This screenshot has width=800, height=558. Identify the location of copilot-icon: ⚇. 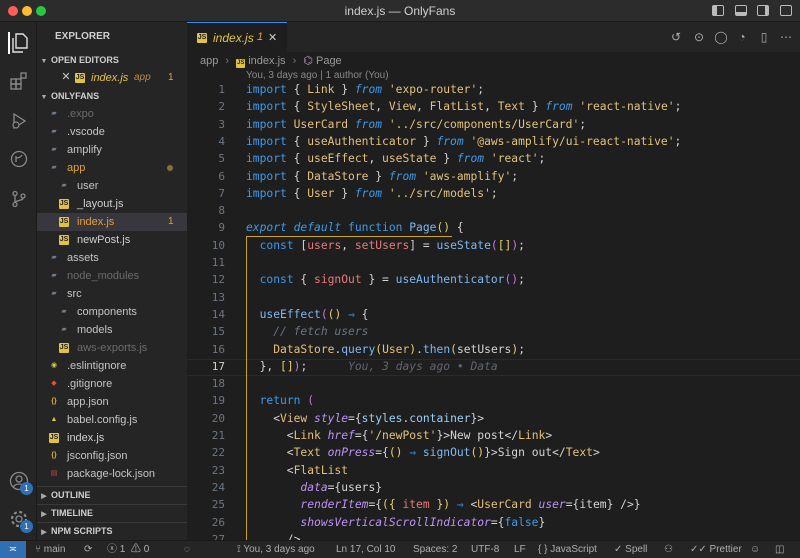
(668, 549).